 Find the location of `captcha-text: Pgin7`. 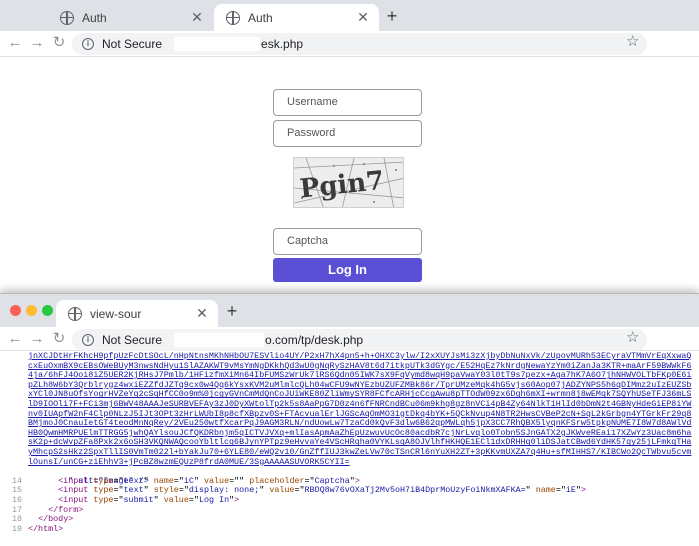

captcha-text: Pgin7 is located at coordinates (341, 185).